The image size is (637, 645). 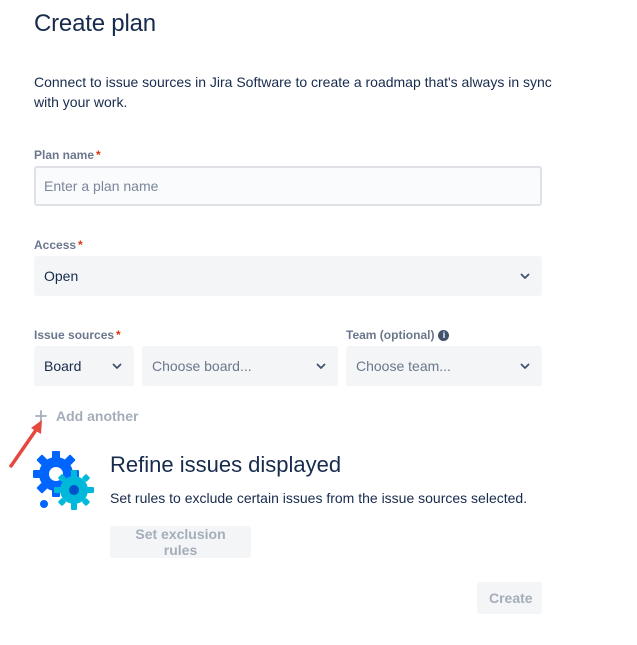 I want to click on gear-icon, so click(x=63, y=480).